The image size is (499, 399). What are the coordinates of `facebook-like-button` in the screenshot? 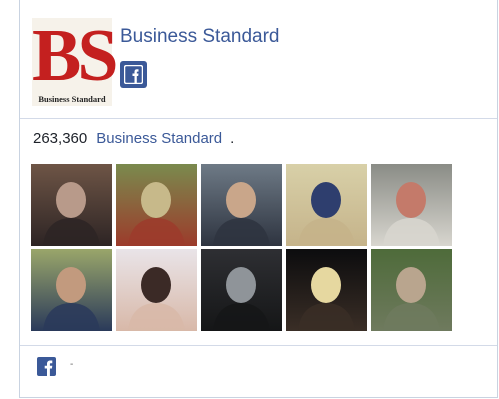 It's located at (133, 74).